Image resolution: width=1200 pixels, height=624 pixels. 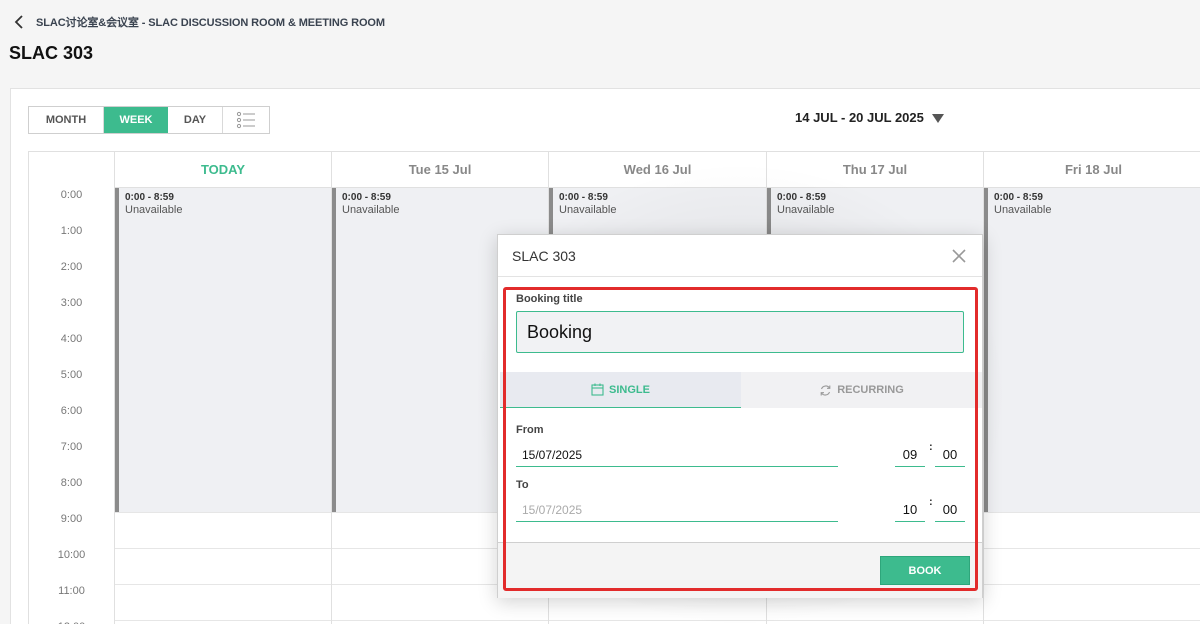 I want to click on hour-label: 11:00, so click(x=71, y=591).